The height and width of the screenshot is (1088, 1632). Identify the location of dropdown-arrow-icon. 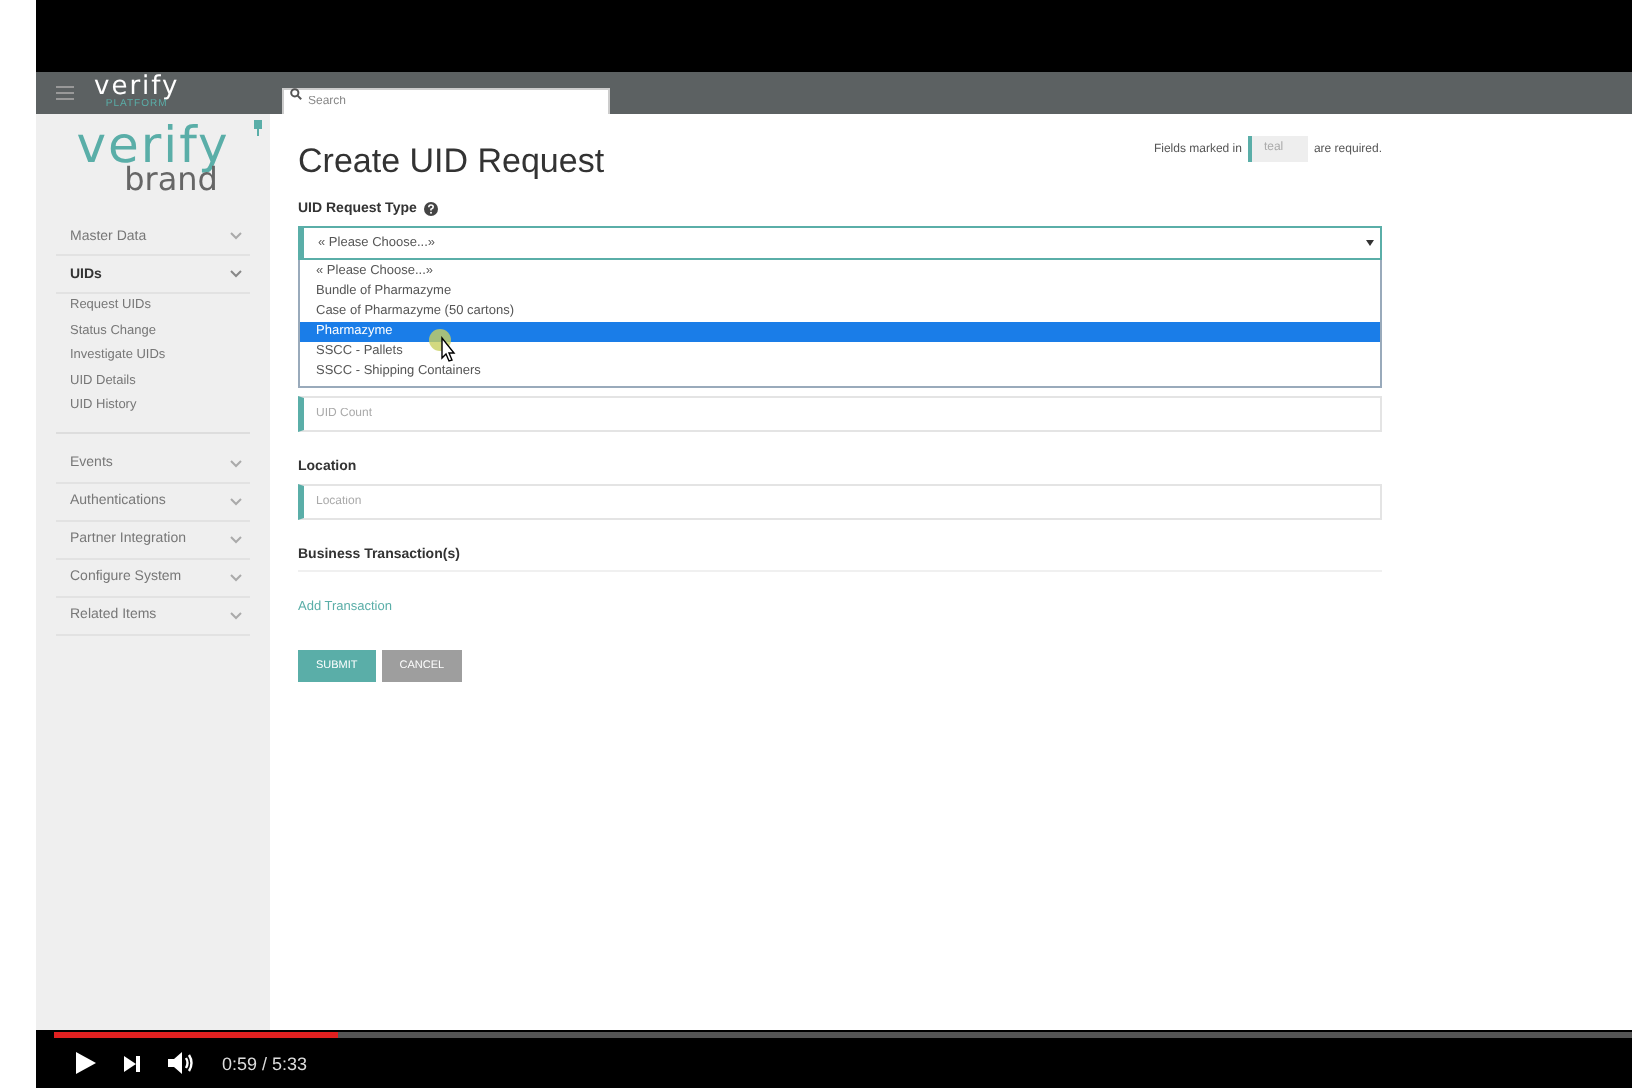
(1370, 243).